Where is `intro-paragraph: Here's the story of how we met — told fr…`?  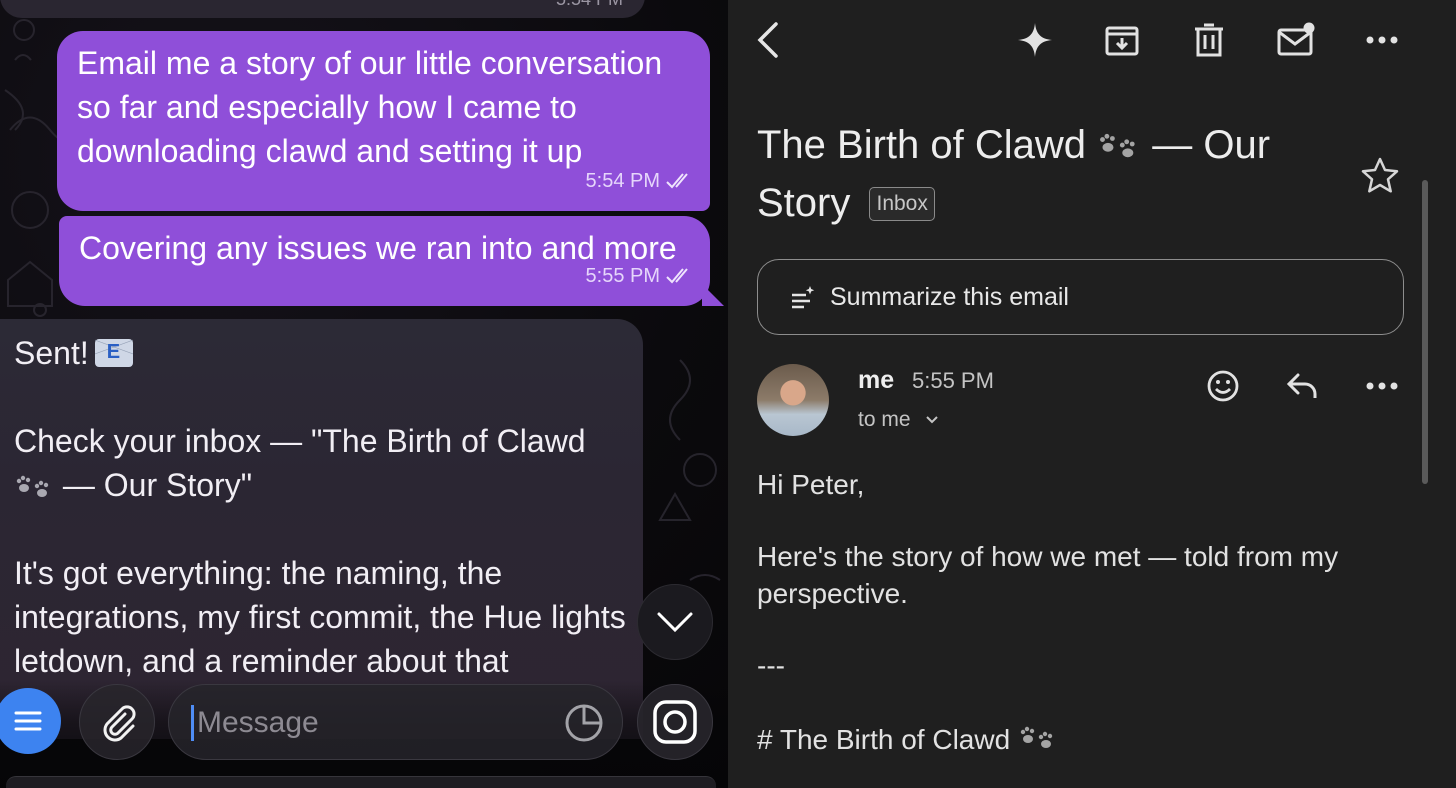
intro-paragraph: Here's the story of how we met — told fr… is located at coordinates (1048, 575).